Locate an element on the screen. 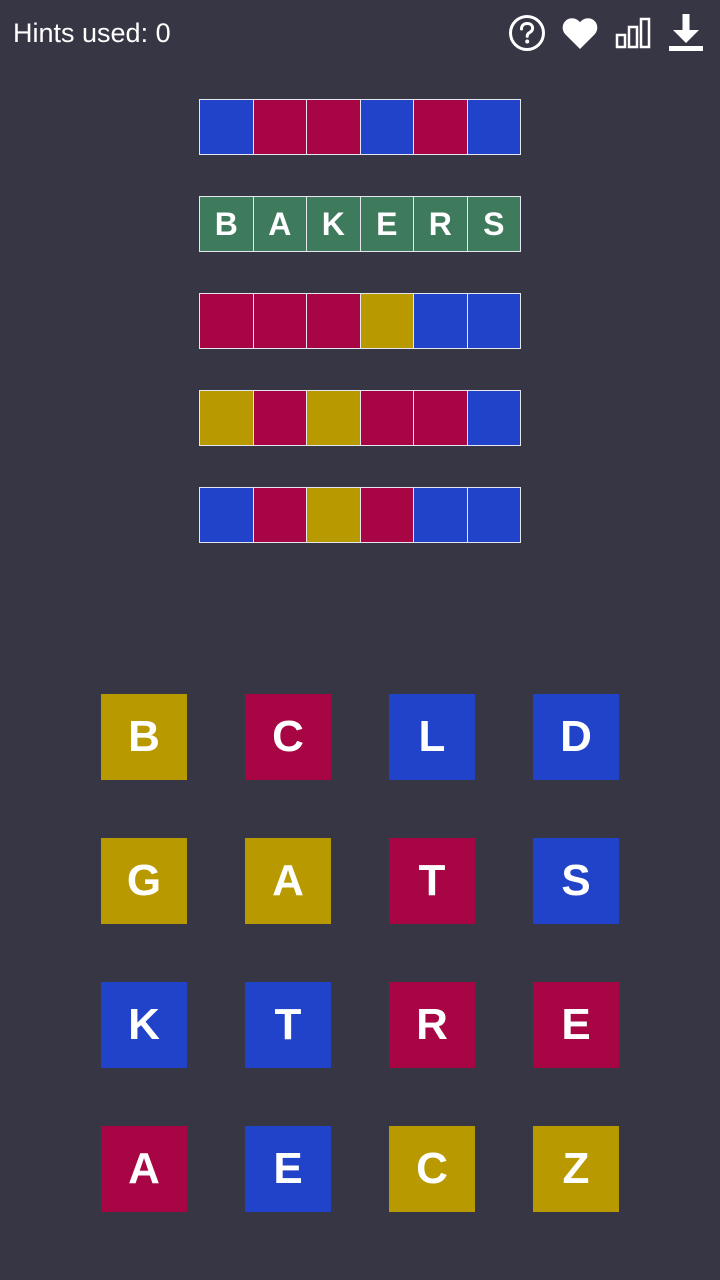 This screenshot has width=720, height=1280. hints-used-label: Hints used: 0 is located at coordinates (92, 33).